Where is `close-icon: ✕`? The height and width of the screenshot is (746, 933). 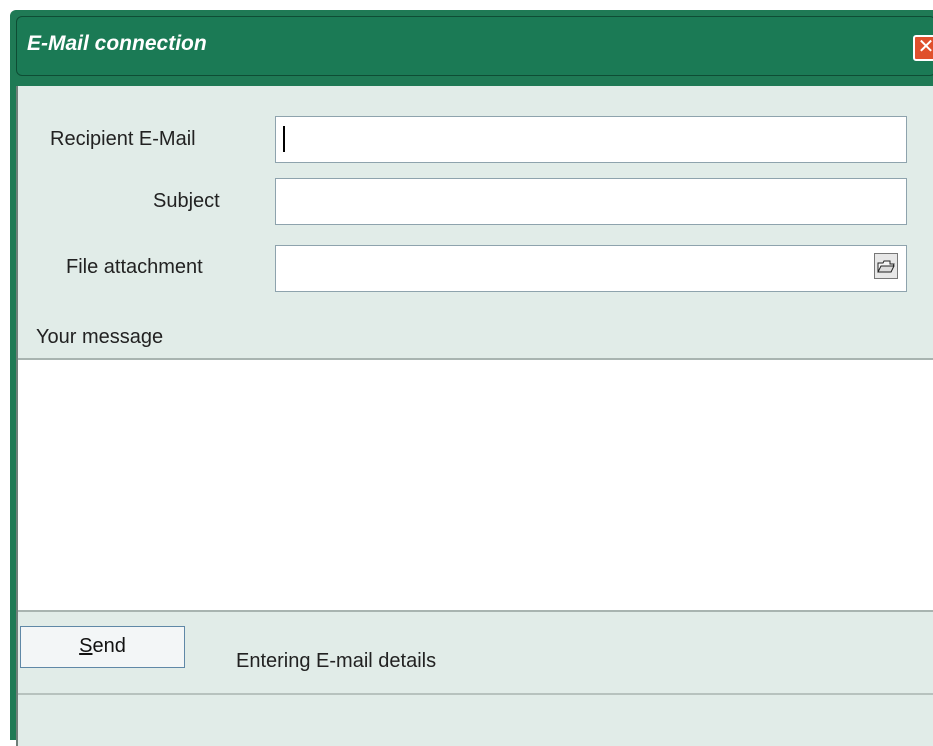 close-icon: ✕ is located at coordinates (925, 47).